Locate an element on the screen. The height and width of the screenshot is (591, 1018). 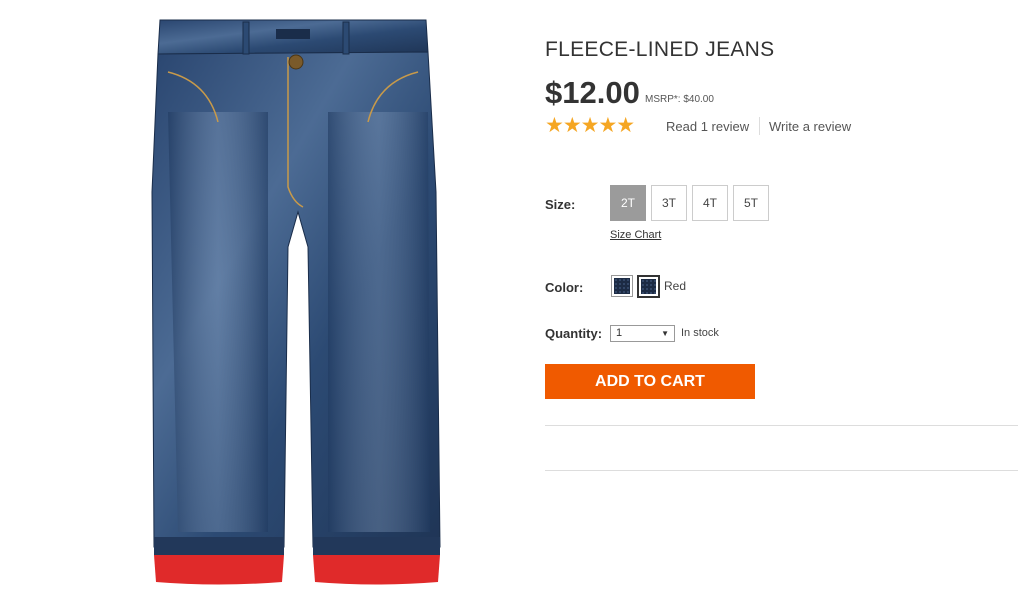
size-chart-link: Size Chart is located at coordinates (635, 235).